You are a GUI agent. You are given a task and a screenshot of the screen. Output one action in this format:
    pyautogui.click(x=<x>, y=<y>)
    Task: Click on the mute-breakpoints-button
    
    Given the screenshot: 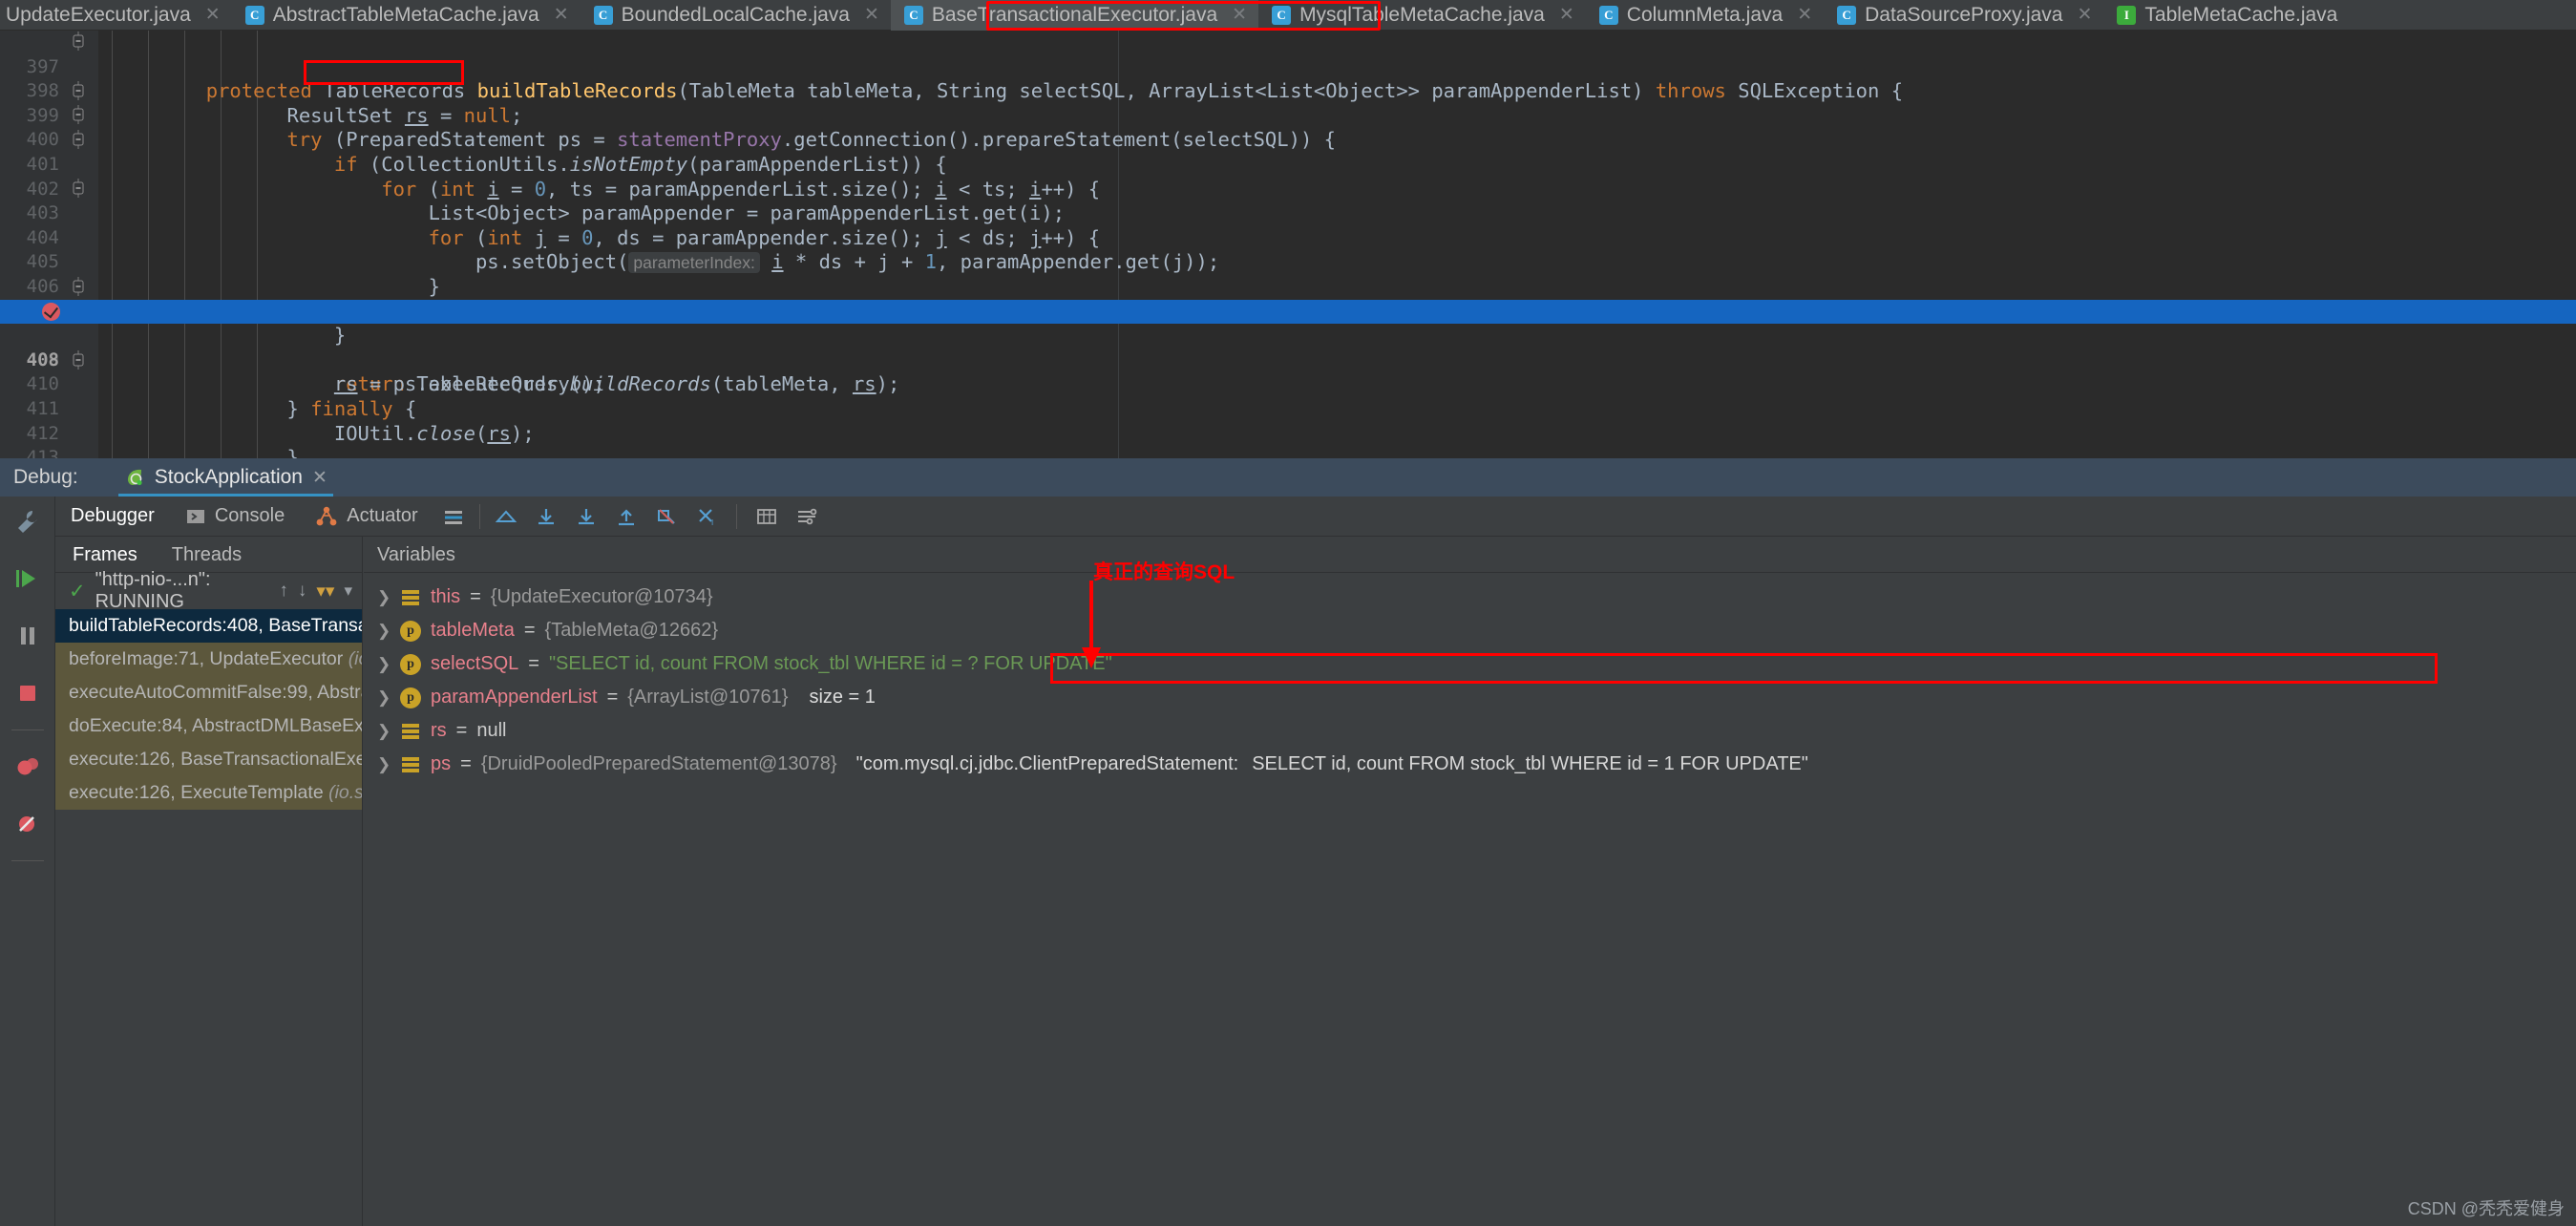 What is the action you would take?
    pyautogui.click(x=27, y=824)
    